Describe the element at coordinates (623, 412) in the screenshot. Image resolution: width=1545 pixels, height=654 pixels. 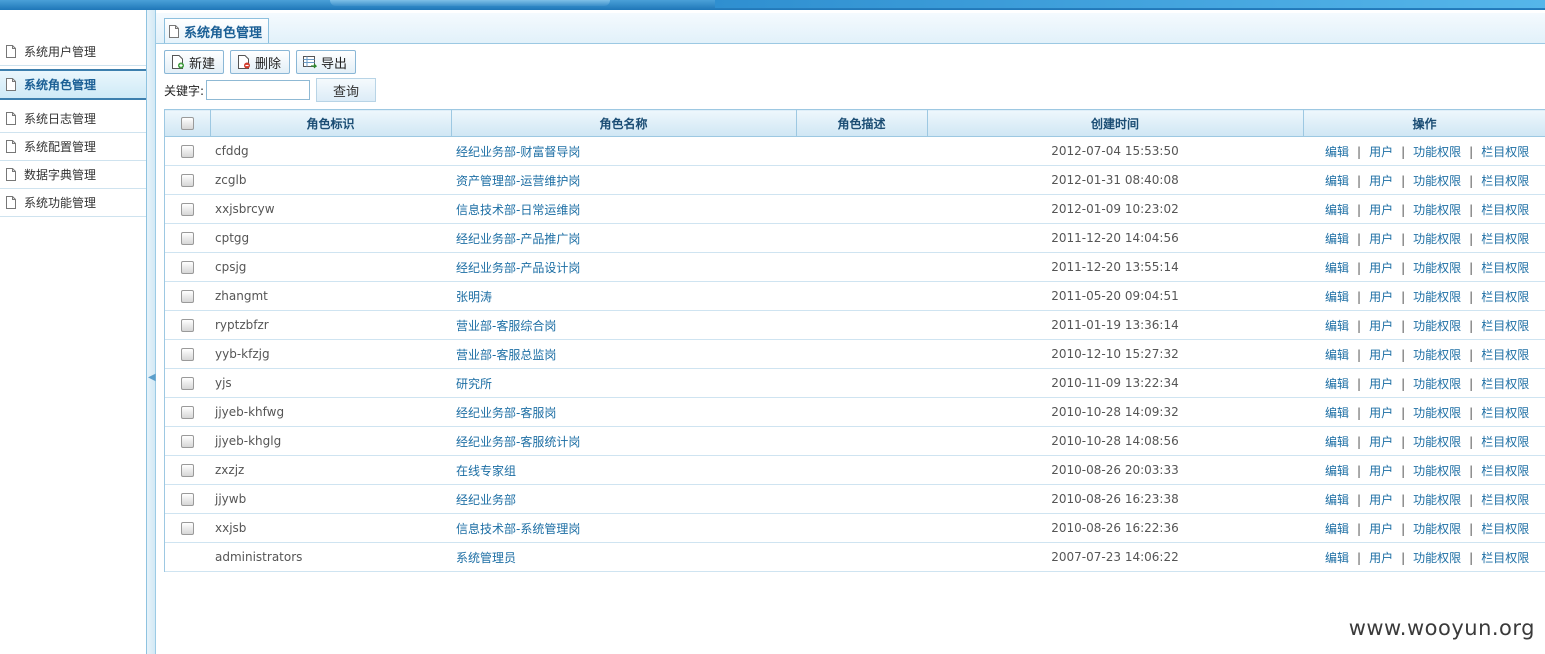
I see `role-name-link: 经纪业务部-客服岗` at that location.